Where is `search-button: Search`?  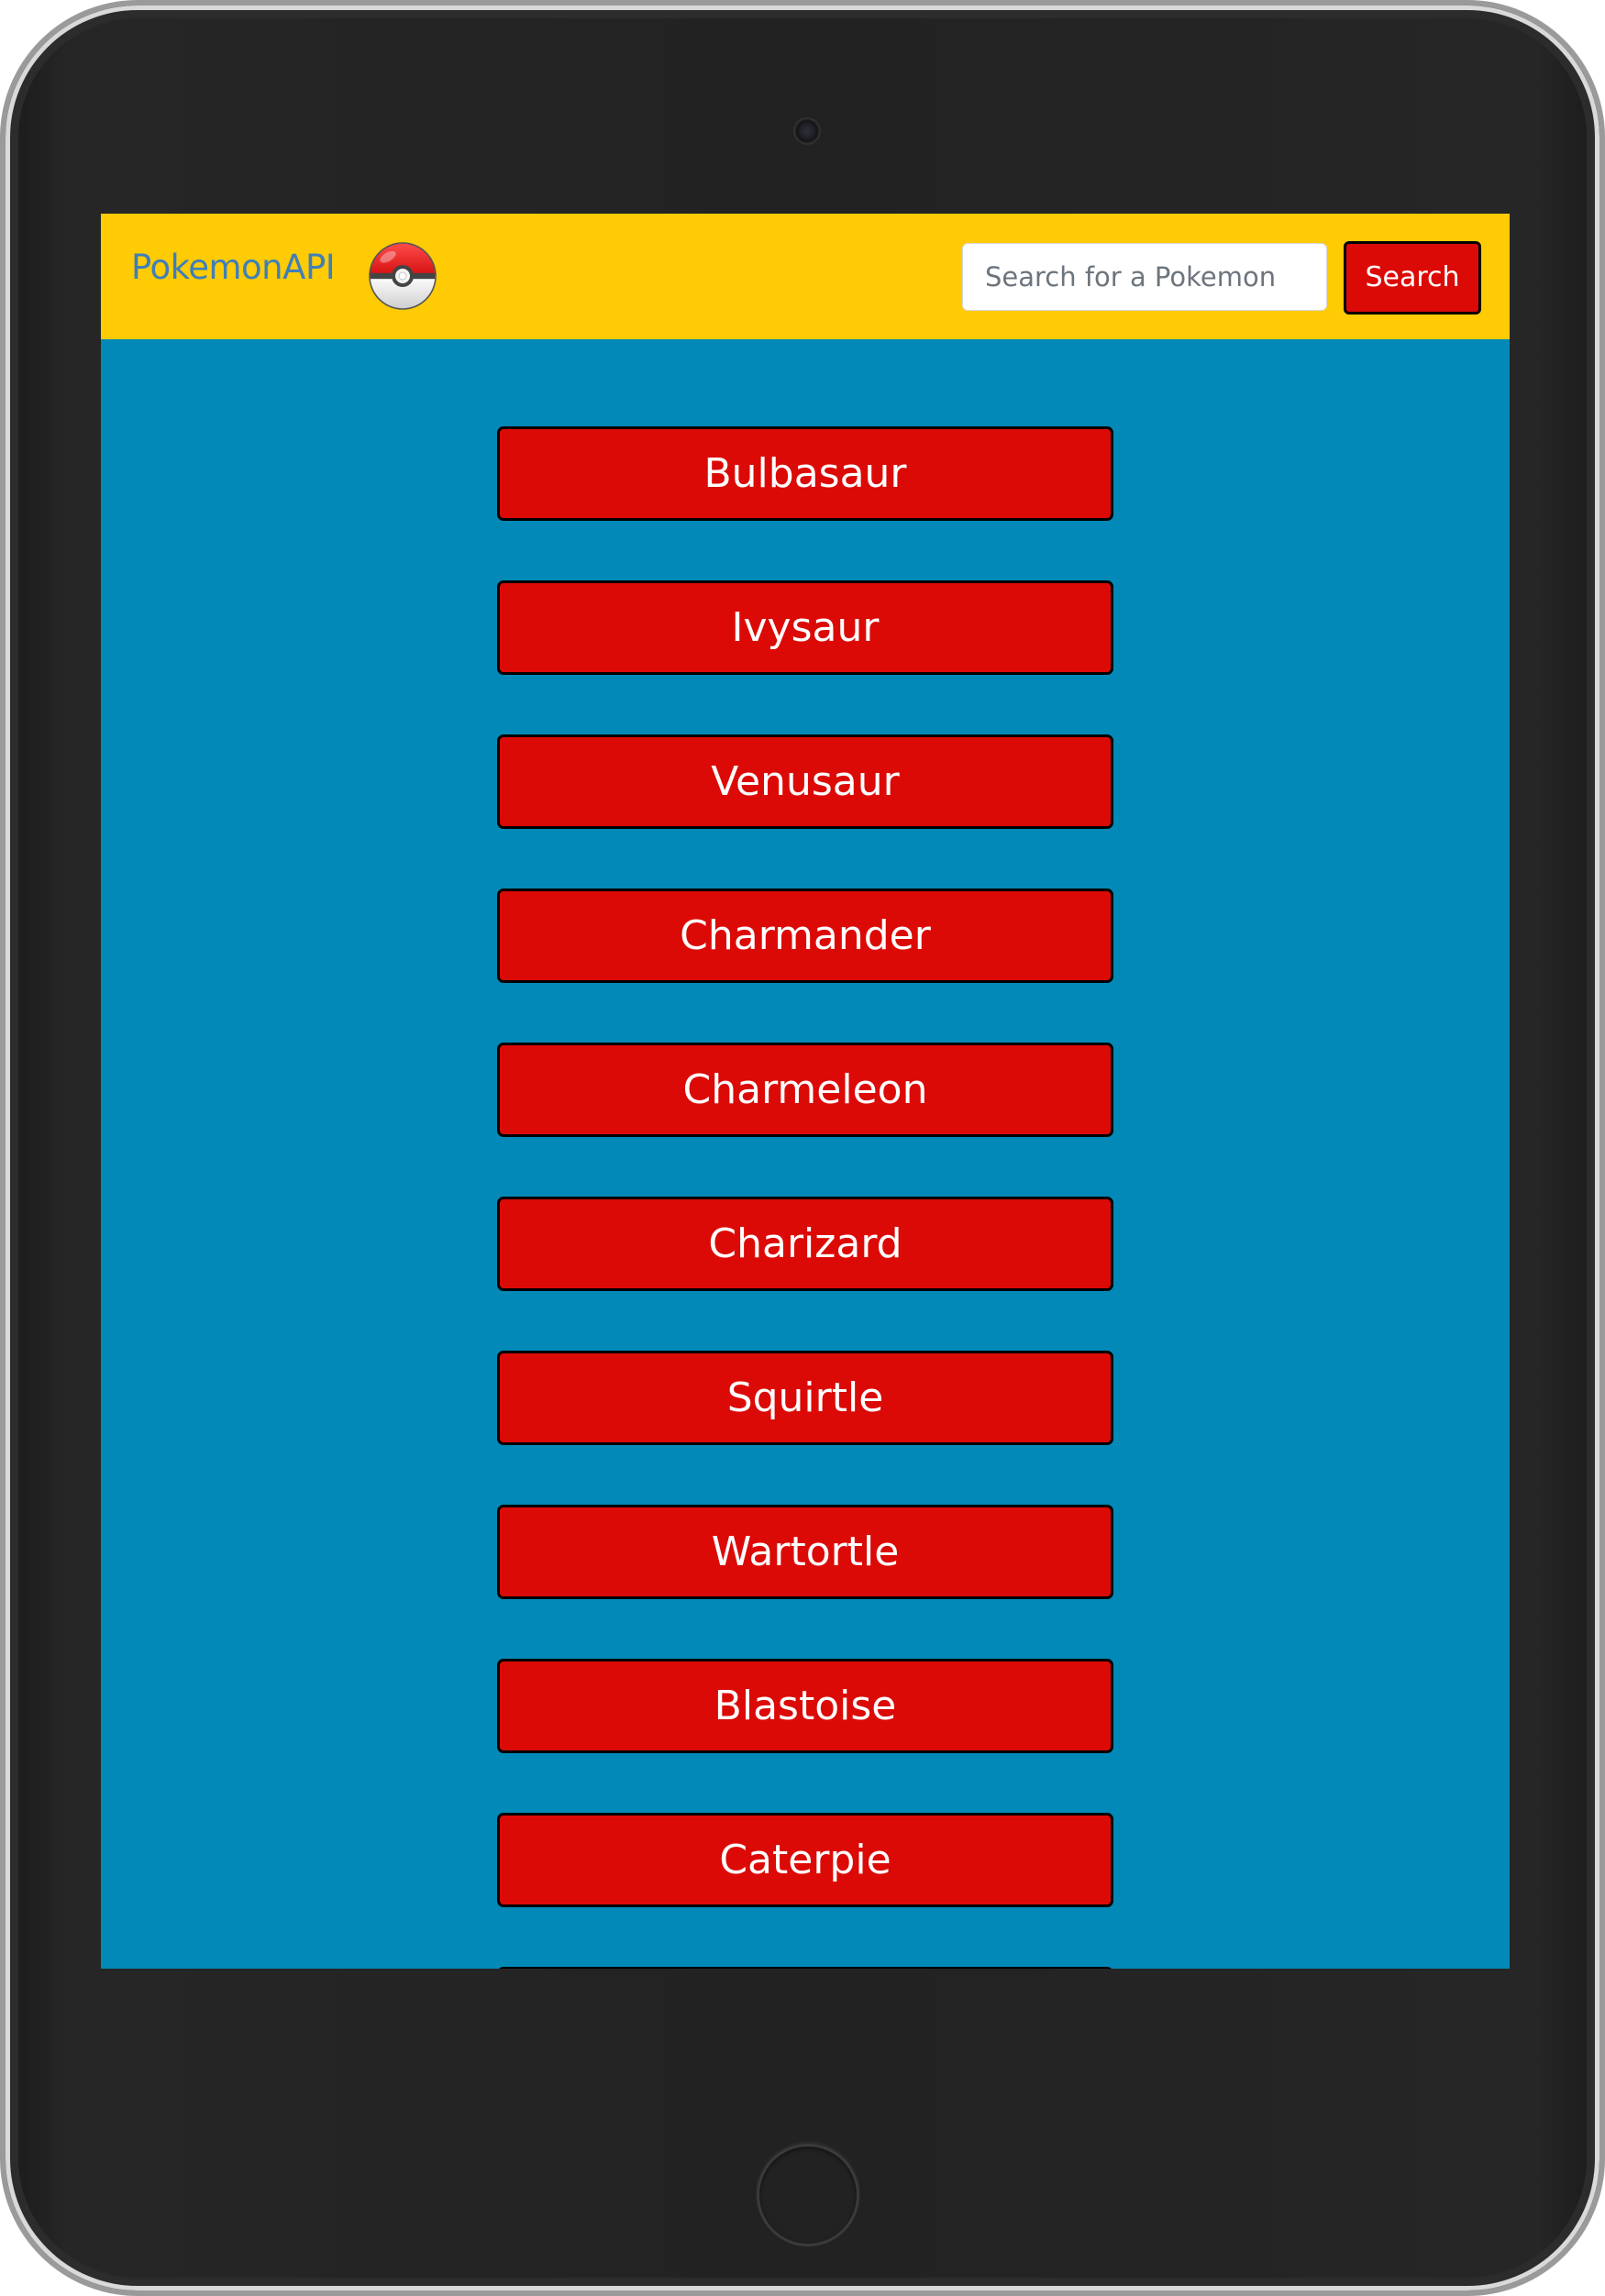 search-button: Search is located at coordinates (1412, 278).